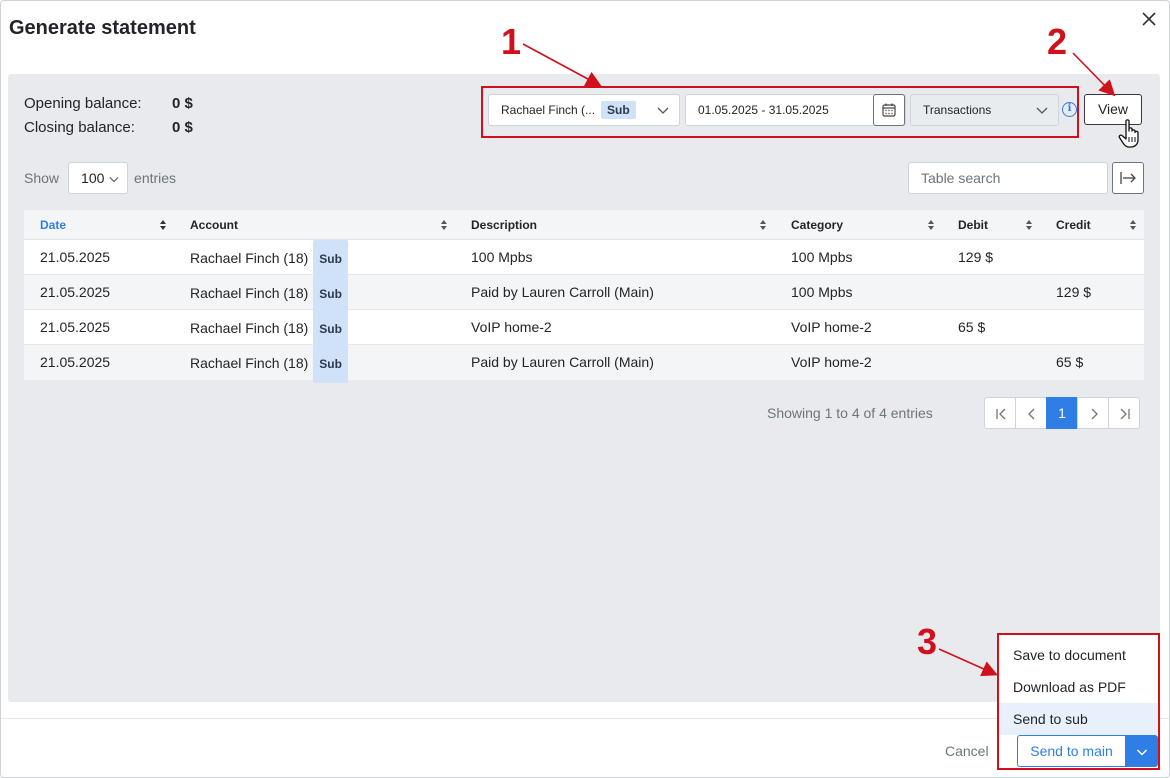 The image size is (1170, 778). What do you see at coordinates (1073, 225) in the screenshot?
I see `column-header-credit: Credit` at bounding box center [1073, 225].